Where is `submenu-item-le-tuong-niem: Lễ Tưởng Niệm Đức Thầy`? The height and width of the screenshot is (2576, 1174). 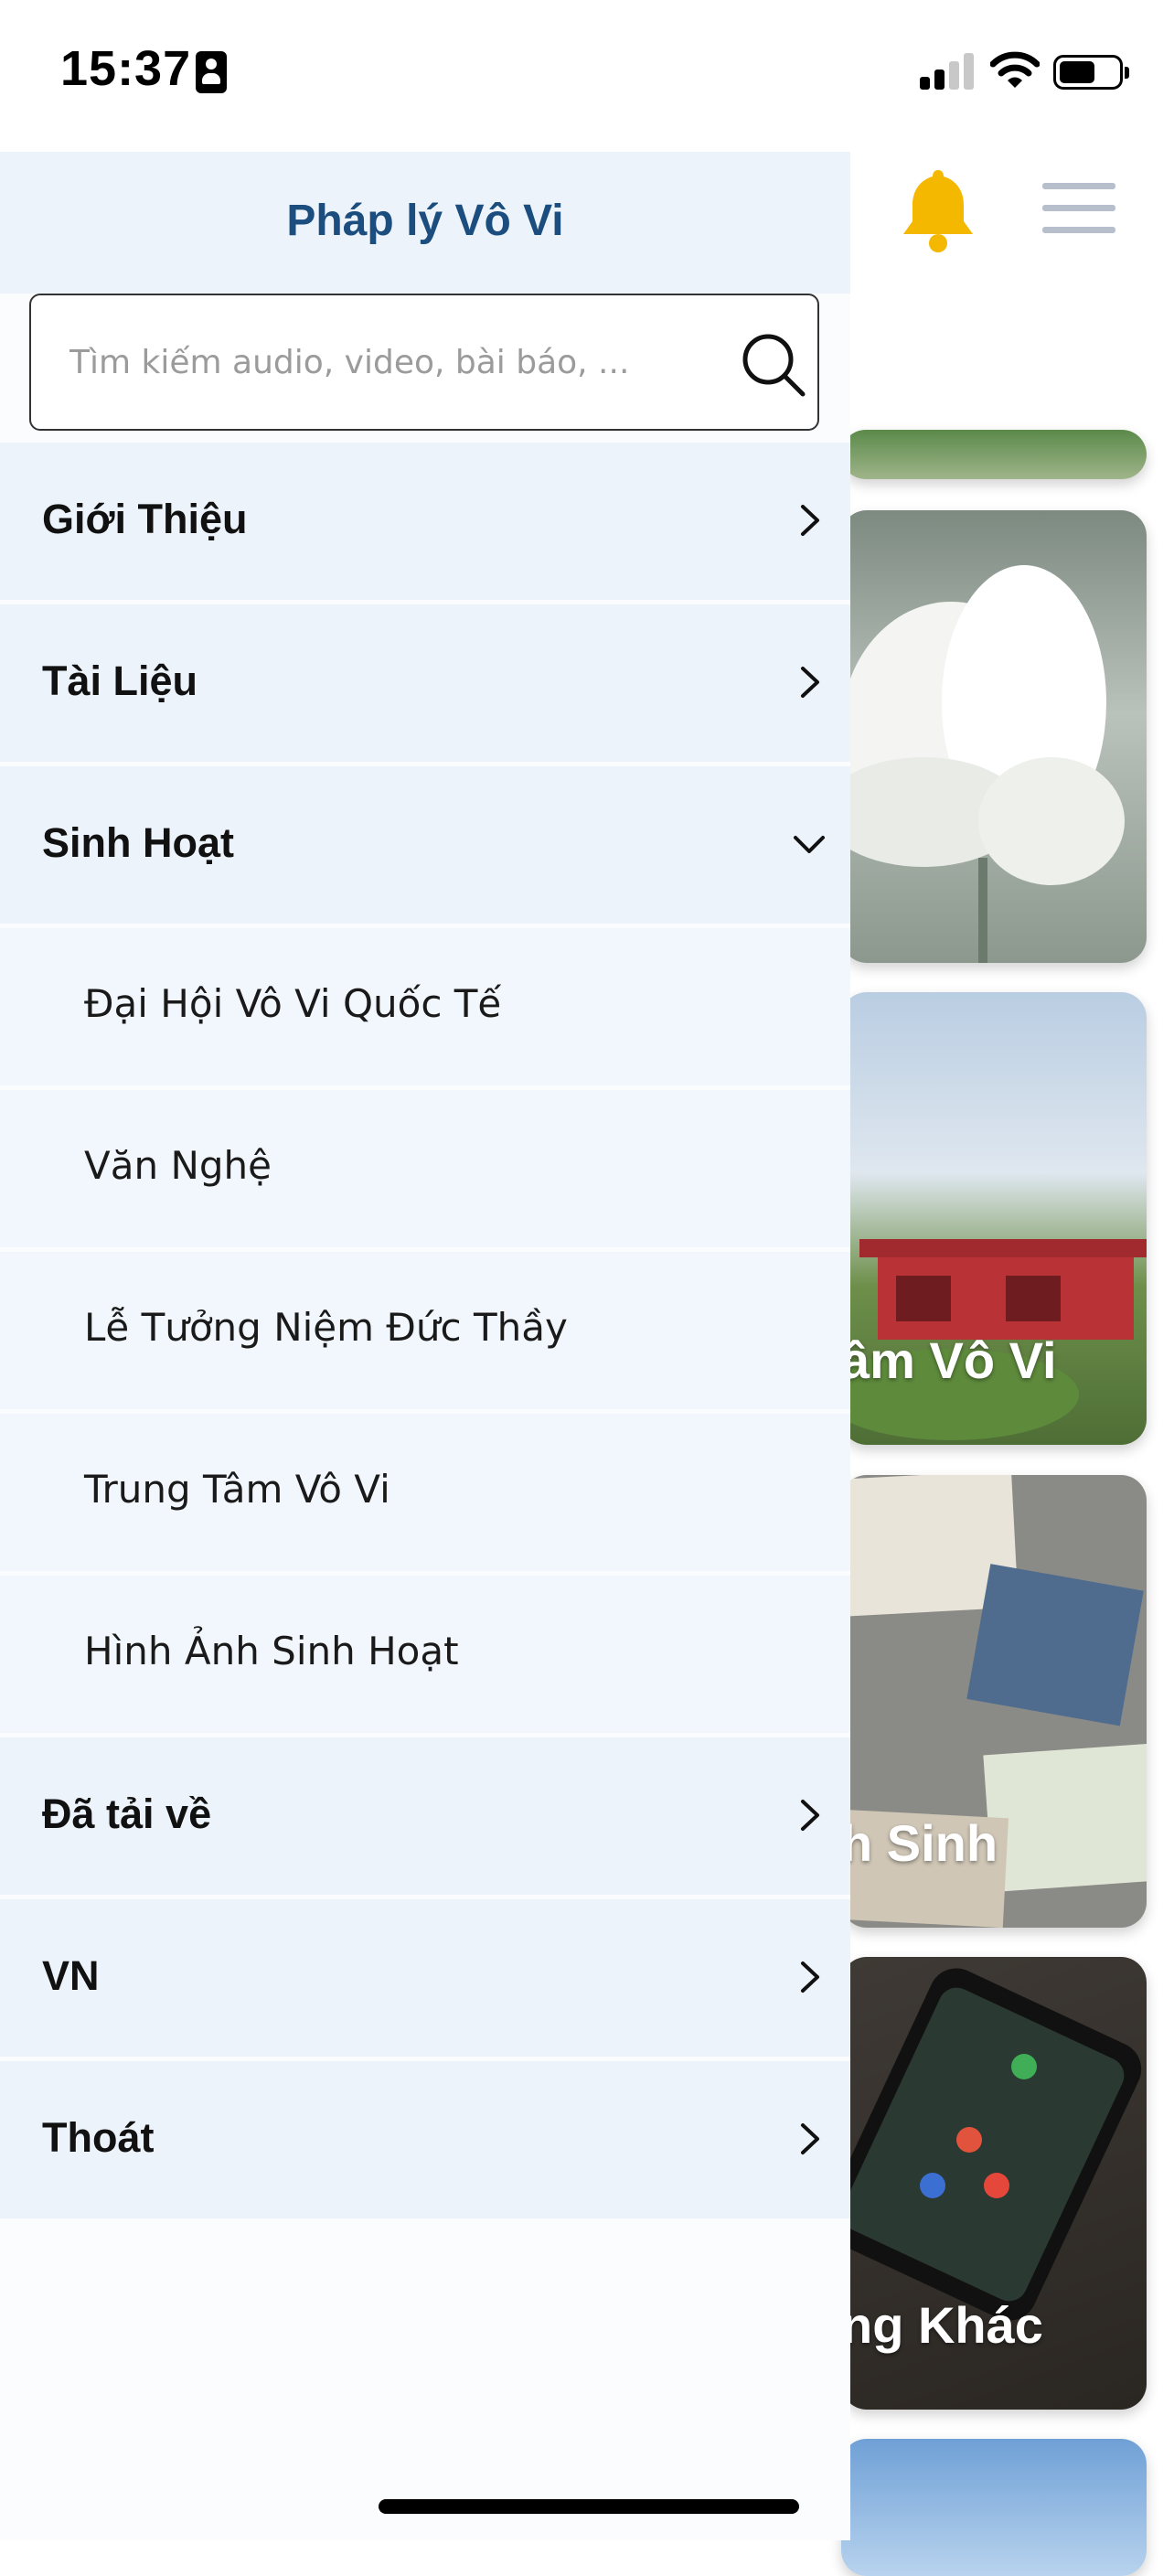 submenu-item-le-tuong-niem: Lễ Tưởng Niệm Đức Thầy is located at coordinates (425, 1330).